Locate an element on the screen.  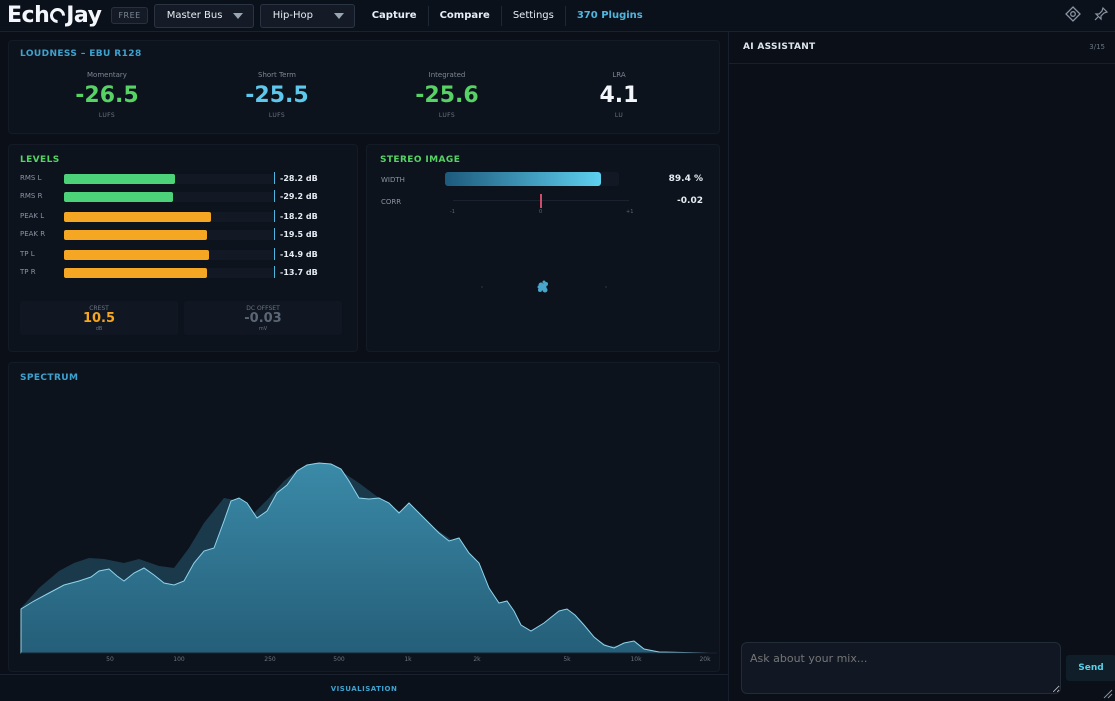
width-meter-fill is located at coordinates (523, 179).